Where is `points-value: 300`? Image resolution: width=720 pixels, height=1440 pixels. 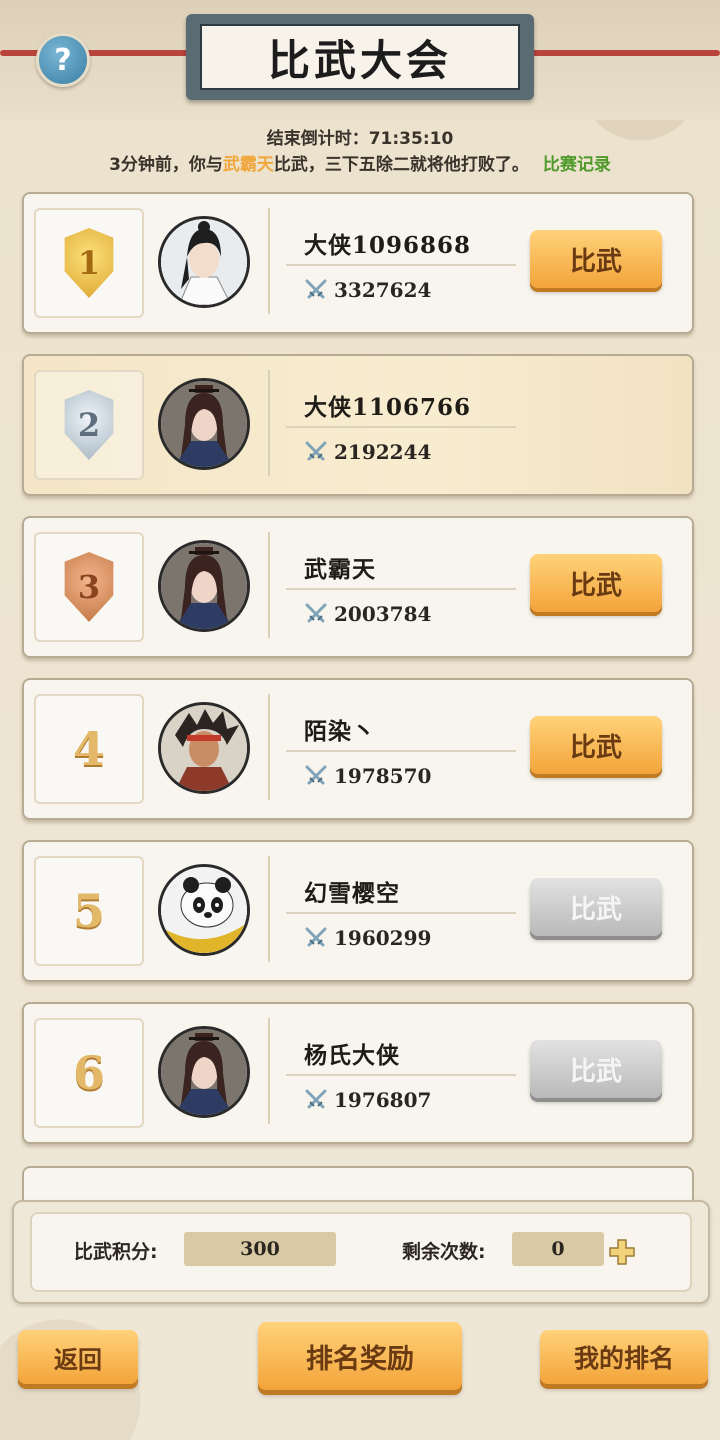 points-value: 300 is located at coordinates (260, 1249).